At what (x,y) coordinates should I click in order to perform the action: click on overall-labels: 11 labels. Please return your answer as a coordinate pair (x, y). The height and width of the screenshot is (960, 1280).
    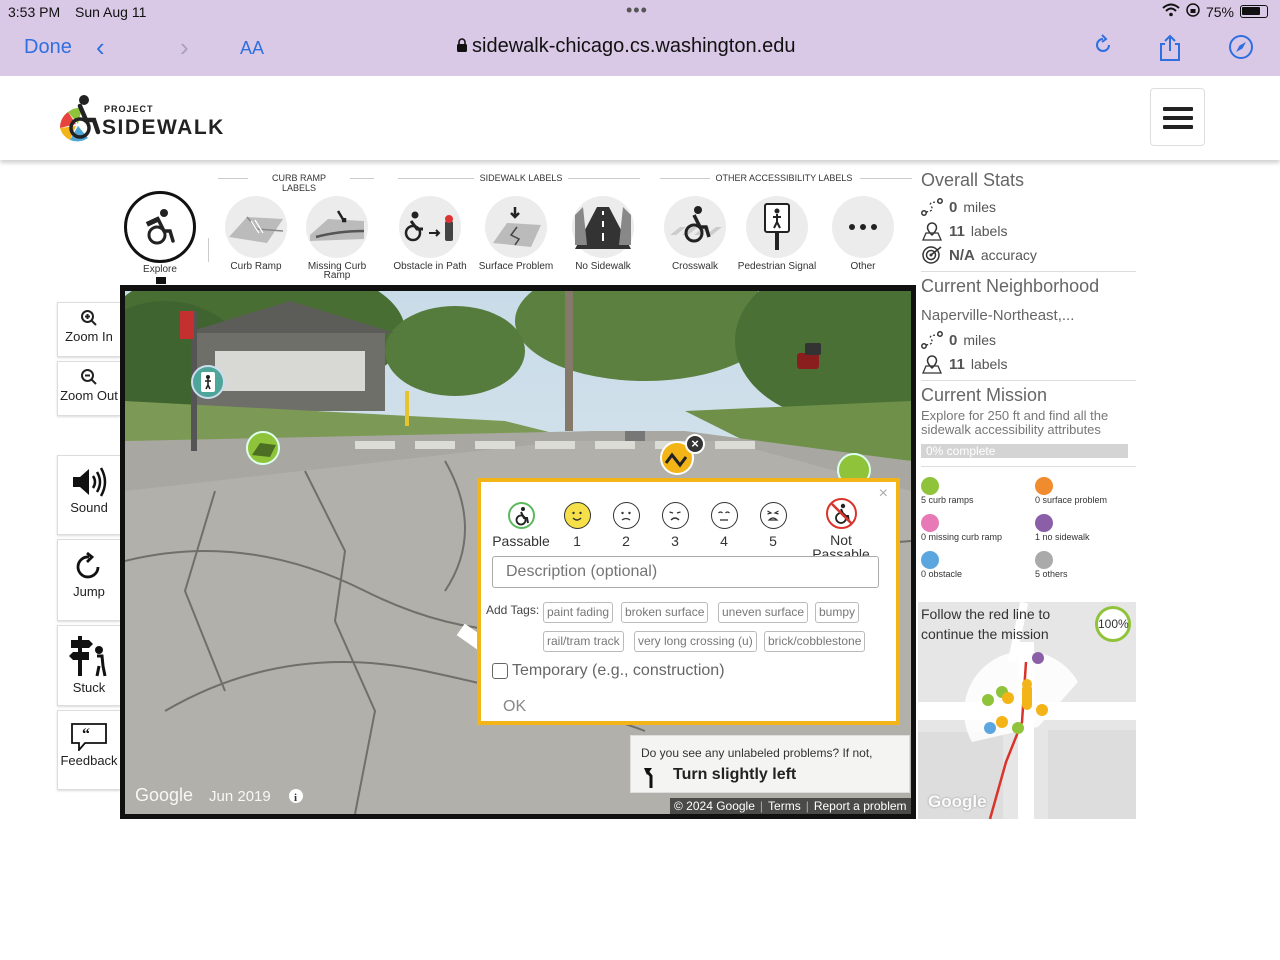
    Looking at the image, I should click on (1028, 231).